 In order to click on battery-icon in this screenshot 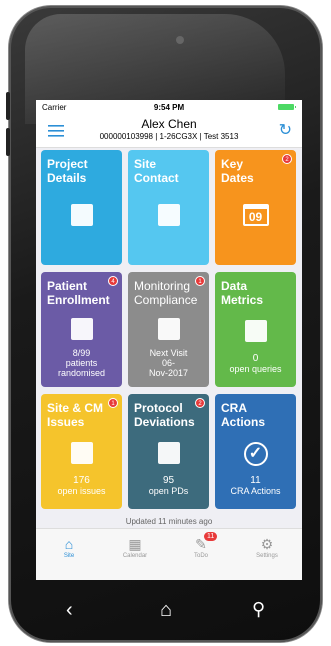, I will do `click(287, 107)`.